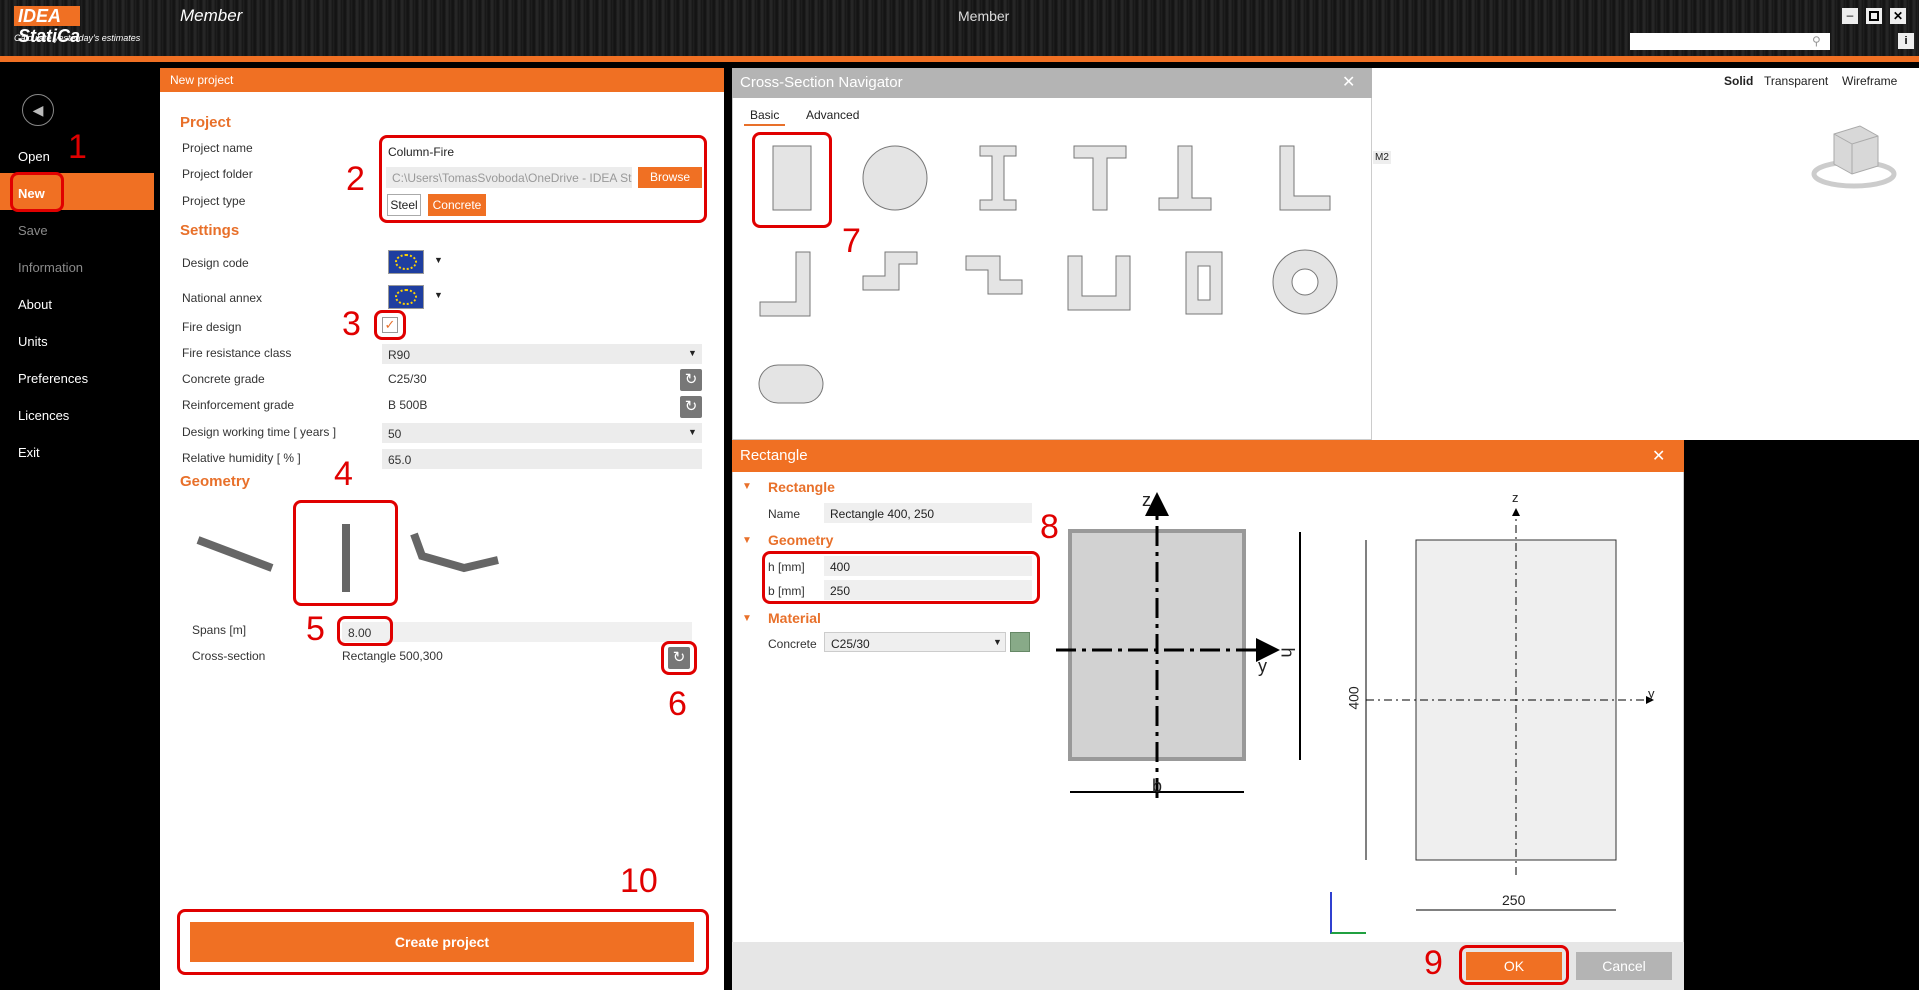 This screenshot has height=990, width=1919. What do you see at coordinates (50, 267) in the screenshot?
I see `sidebar-item-information: Information` at bounding box center [50, 267].